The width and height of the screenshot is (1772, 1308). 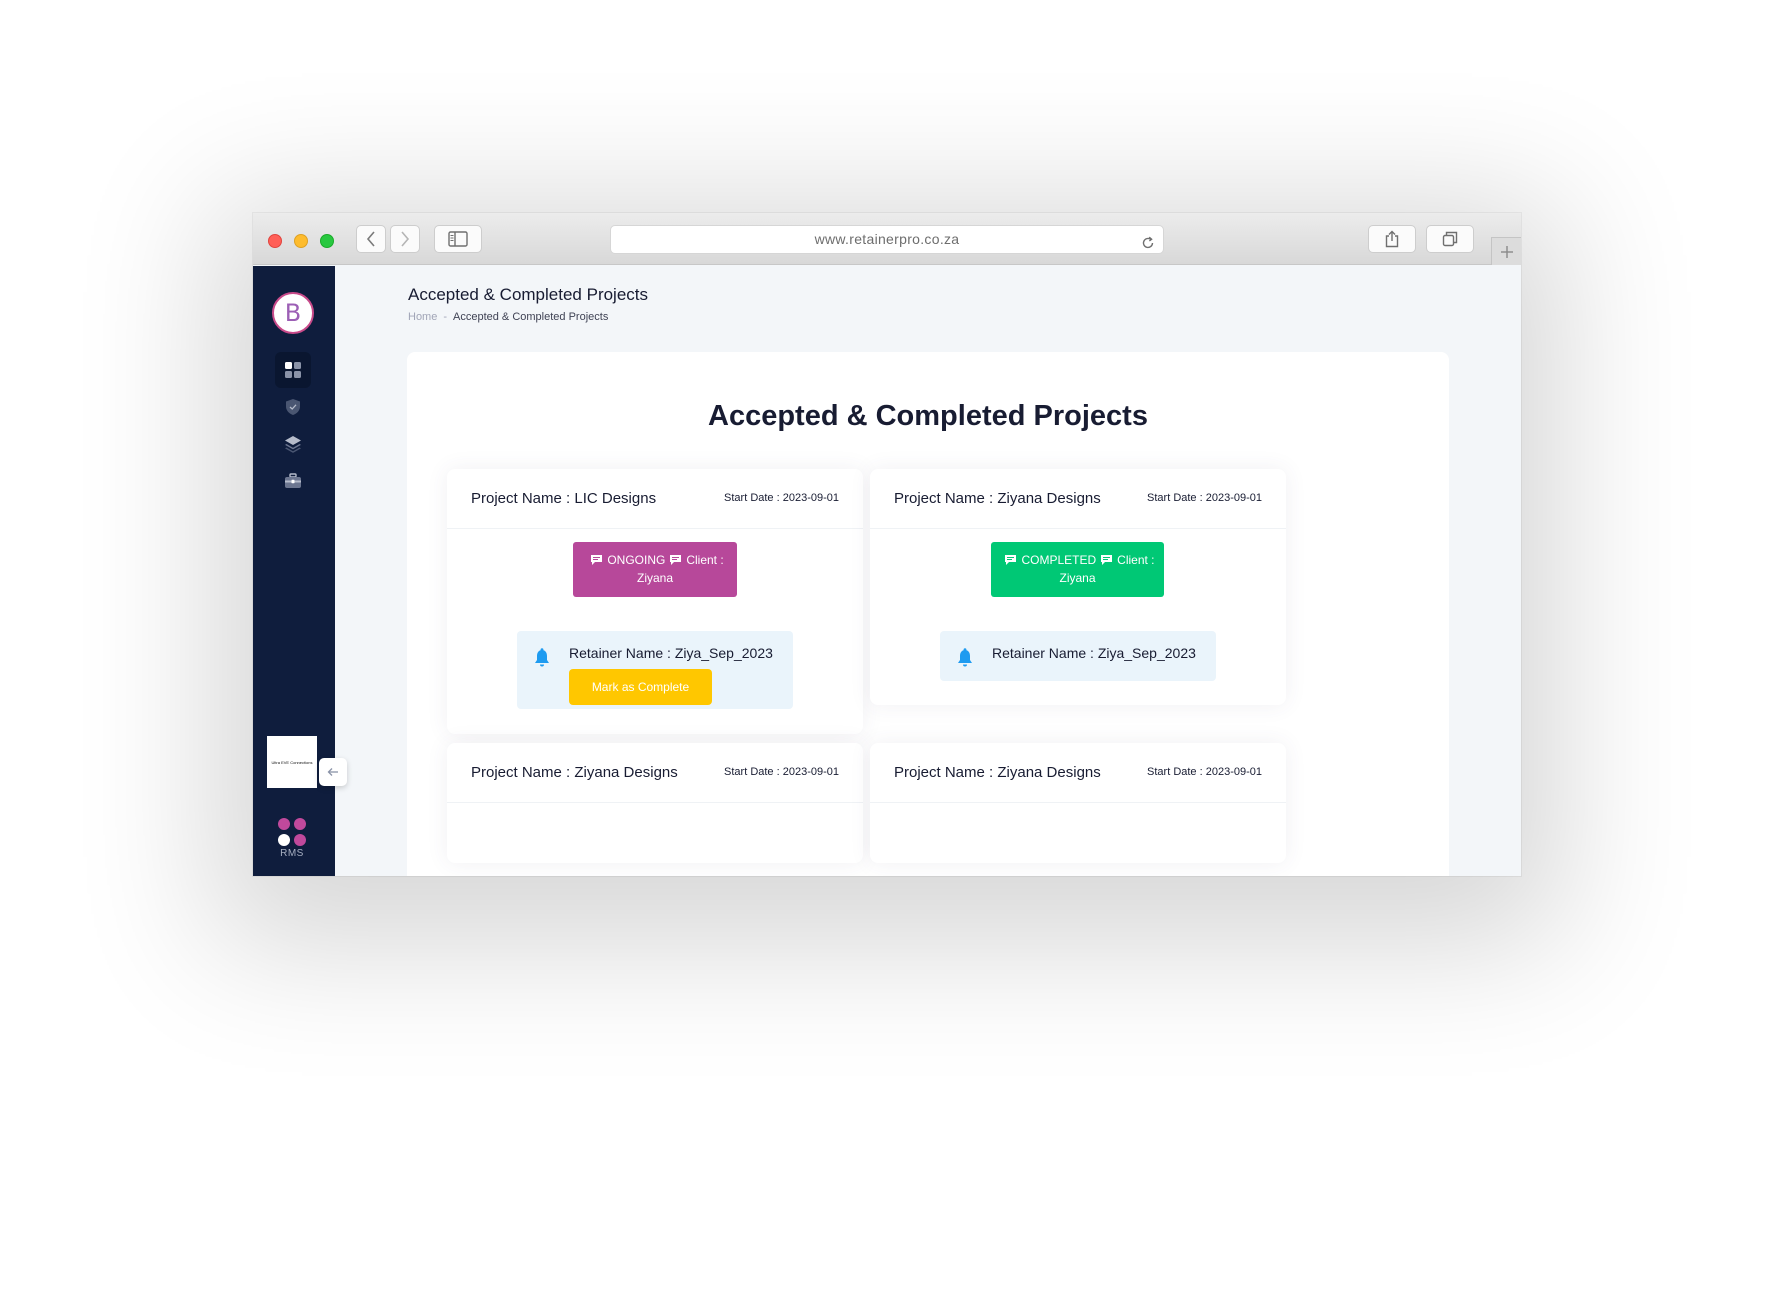 I want to click on nav-security, so click(x=293, y=407).